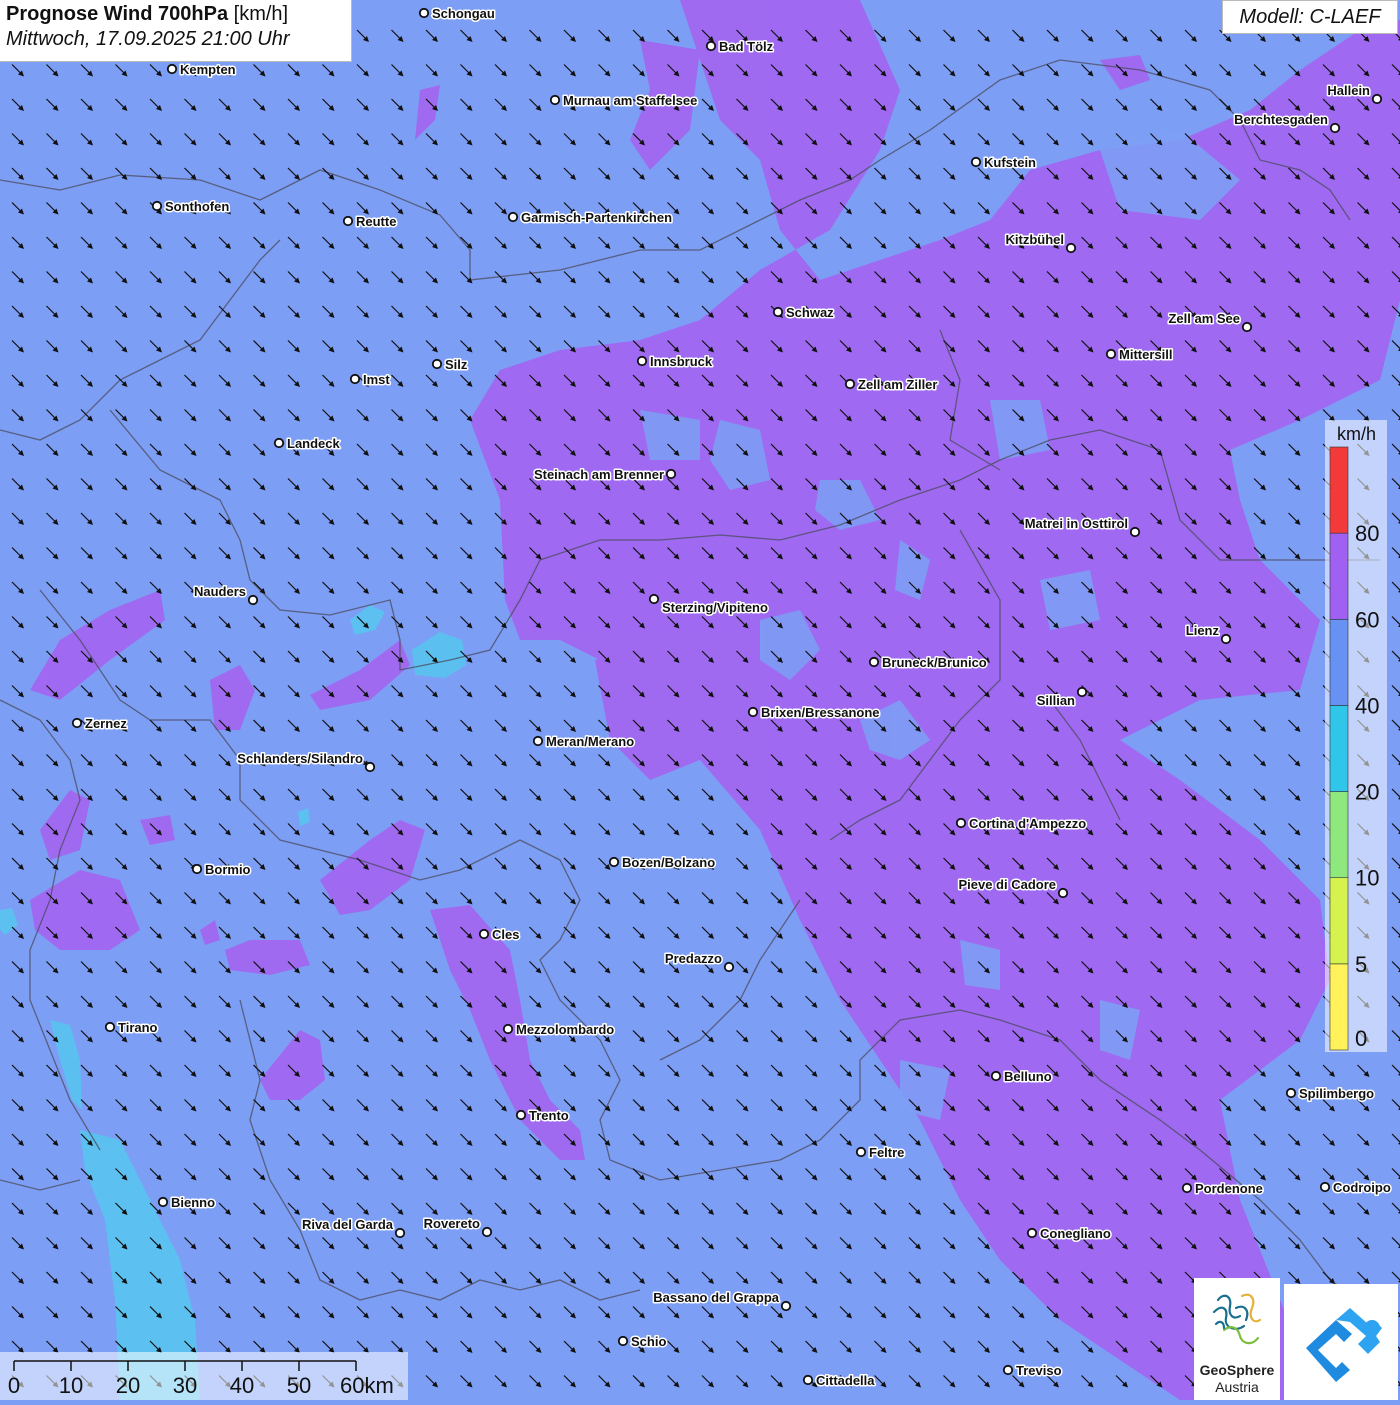 The height and width of the screenshot is (1405, 1400). What do you see at coordinates (565, 1029) in the screenshot?
I see `city-label: Mezzolombardo` at bounding box center [565, 1029].